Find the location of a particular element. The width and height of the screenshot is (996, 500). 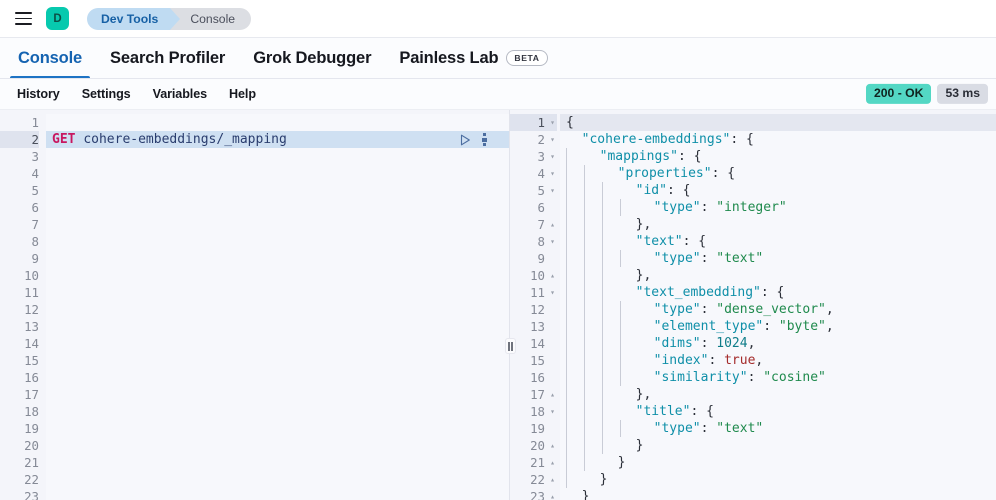

request-line-number: 7 is located at coordinates (35, 224).